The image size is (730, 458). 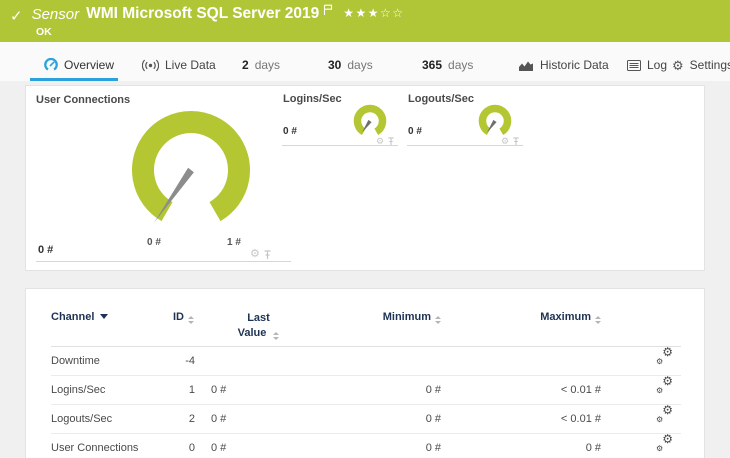 What do you see at coordinates (191, 448) in the screenshot?
I see `channel-id: 0` at bounding box center [191, 448].